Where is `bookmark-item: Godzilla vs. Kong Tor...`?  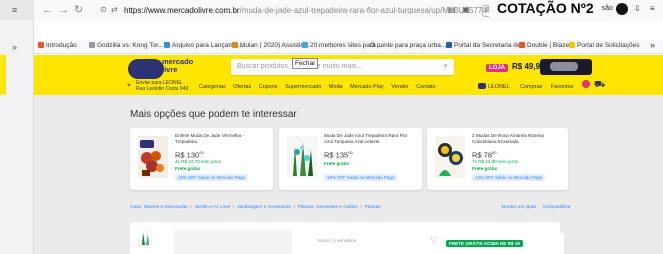 bookmark-item: Godzilla vs. Kong Tor... is located at coordinates (126, 45).